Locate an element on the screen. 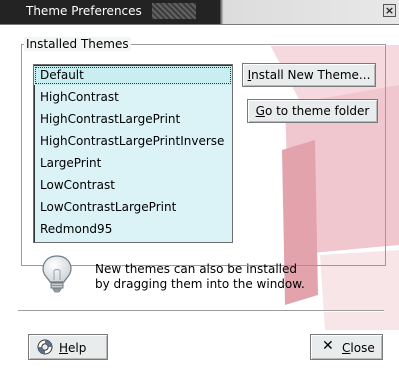 This screenshot has width=399, height=372. folder-label-rest: o to theme folder is located at coordinates (317, 111).